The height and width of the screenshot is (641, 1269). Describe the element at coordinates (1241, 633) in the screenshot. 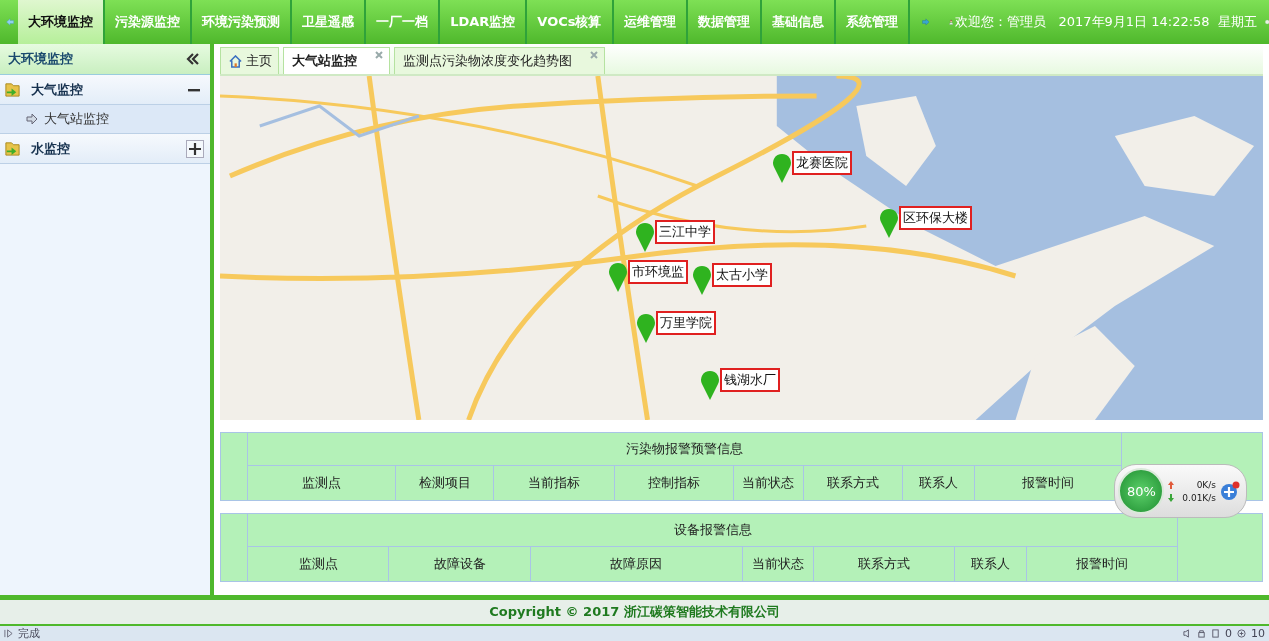

I see `zoom-icon` at that location.